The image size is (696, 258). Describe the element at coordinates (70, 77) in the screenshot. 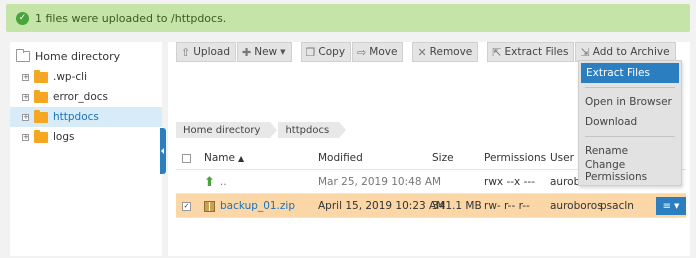

I see `sidebar-item-label: .wp-cli` at that location.